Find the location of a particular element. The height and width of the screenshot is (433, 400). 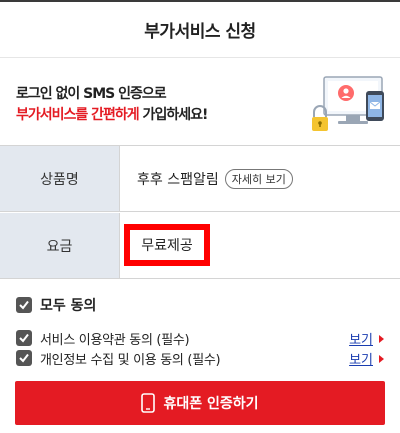

phone-verify-label: 휴대폰 인증하기 is located at coordinates (211, 404).